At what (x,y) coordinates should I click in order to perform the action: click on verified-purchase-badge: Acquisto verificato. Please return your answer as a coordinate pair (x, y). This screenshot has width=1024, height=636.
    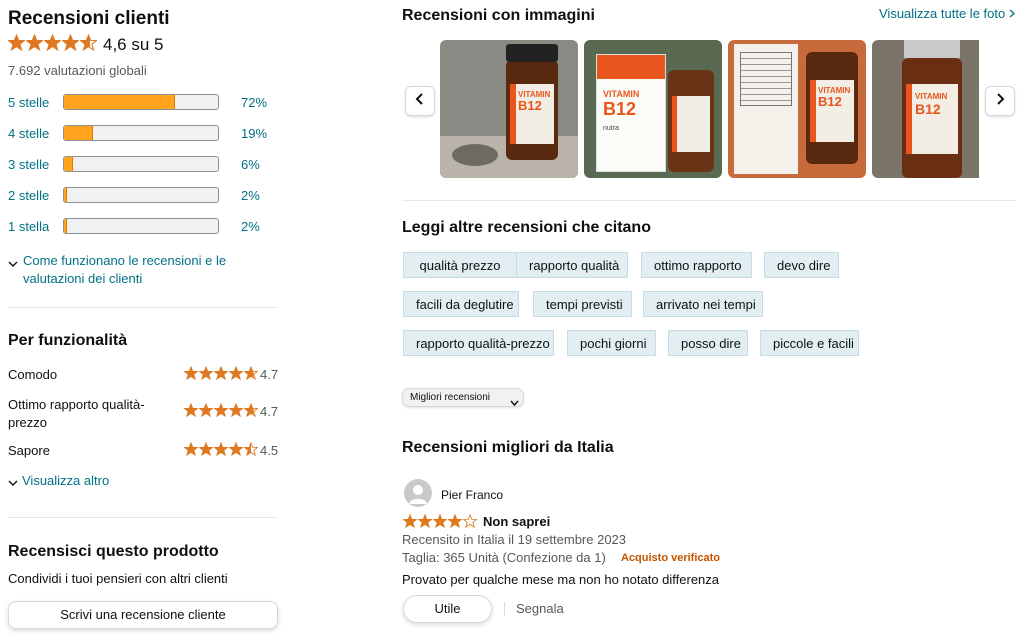
    Looking at the image, I should click on (671, 558).